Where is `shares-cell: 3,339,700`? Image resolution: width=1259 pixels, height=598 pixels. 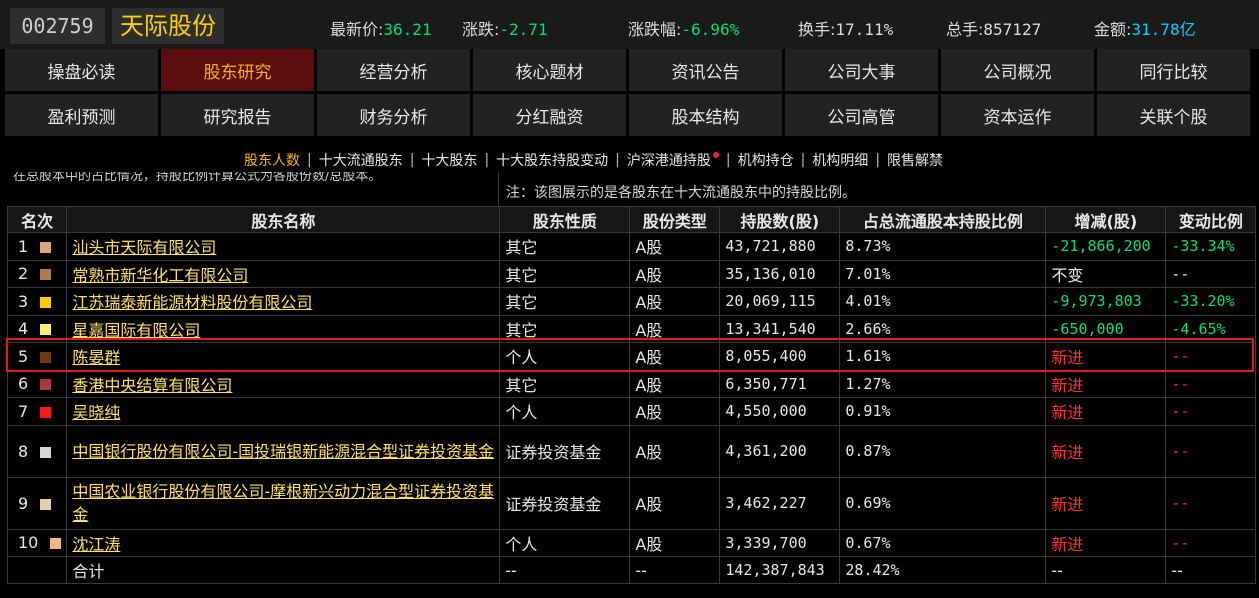 shares-cell: 3,339,700 is located at coordinates (780, 542).